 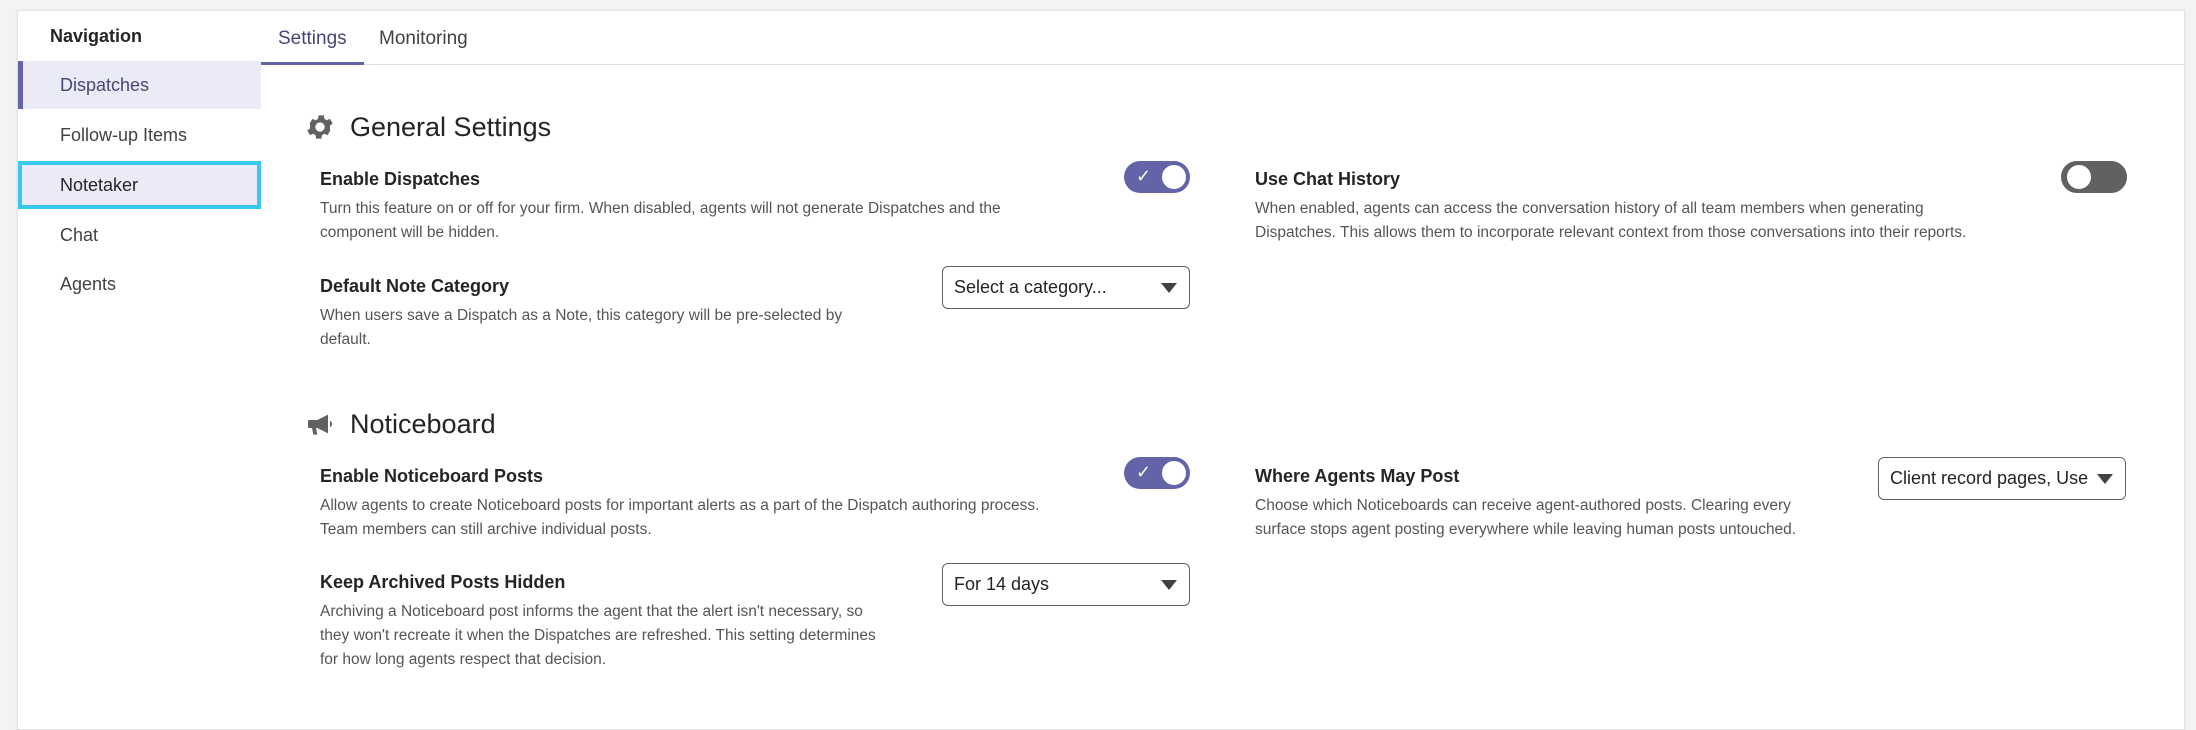 I want to click on sidebar-item-chat: Chat, so click(x=139, y=235).